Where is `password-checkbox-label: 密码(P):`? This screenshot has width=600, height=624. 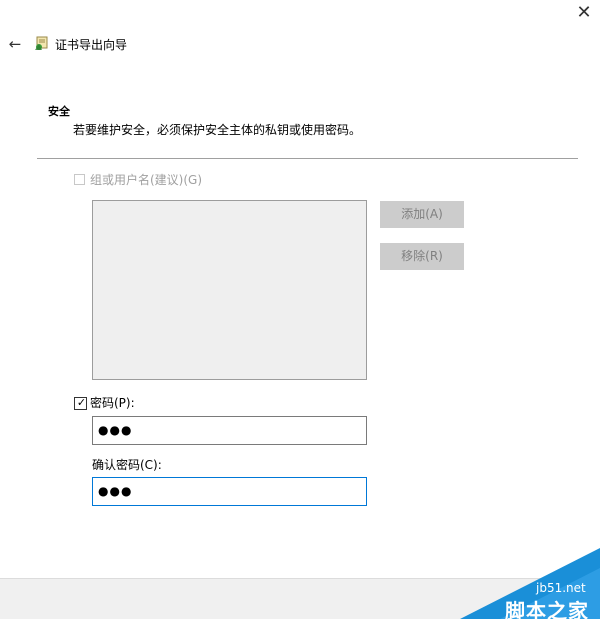
password-checkbox-label: 密码(P): is located at coordinates (112, 403).